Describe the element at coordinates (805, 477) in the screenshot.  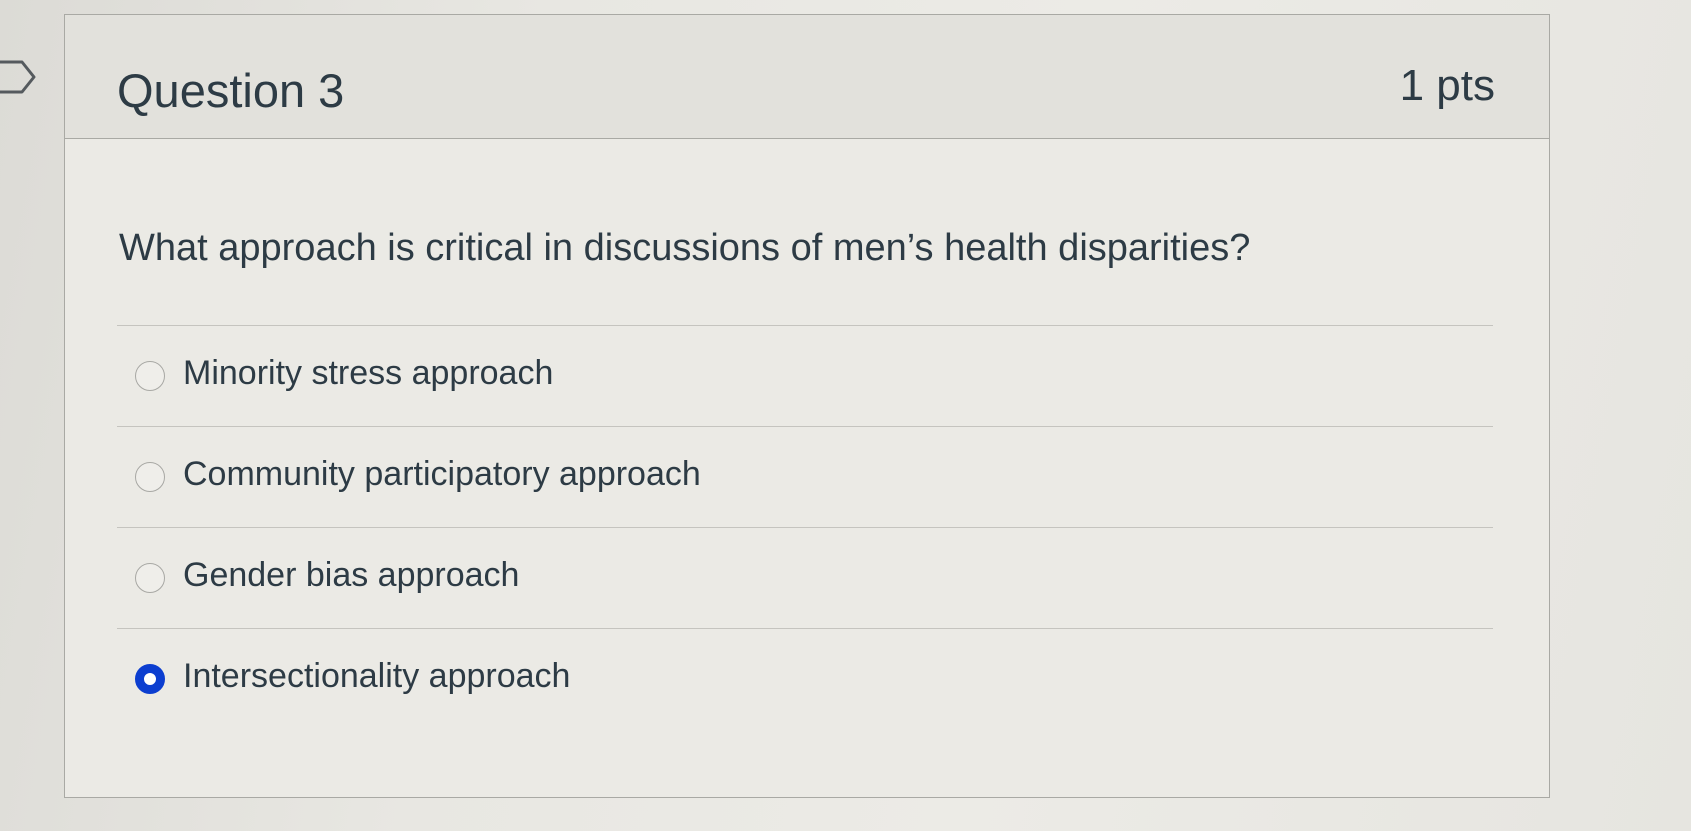
I see `answer-option: Community participatory approach` at that location.